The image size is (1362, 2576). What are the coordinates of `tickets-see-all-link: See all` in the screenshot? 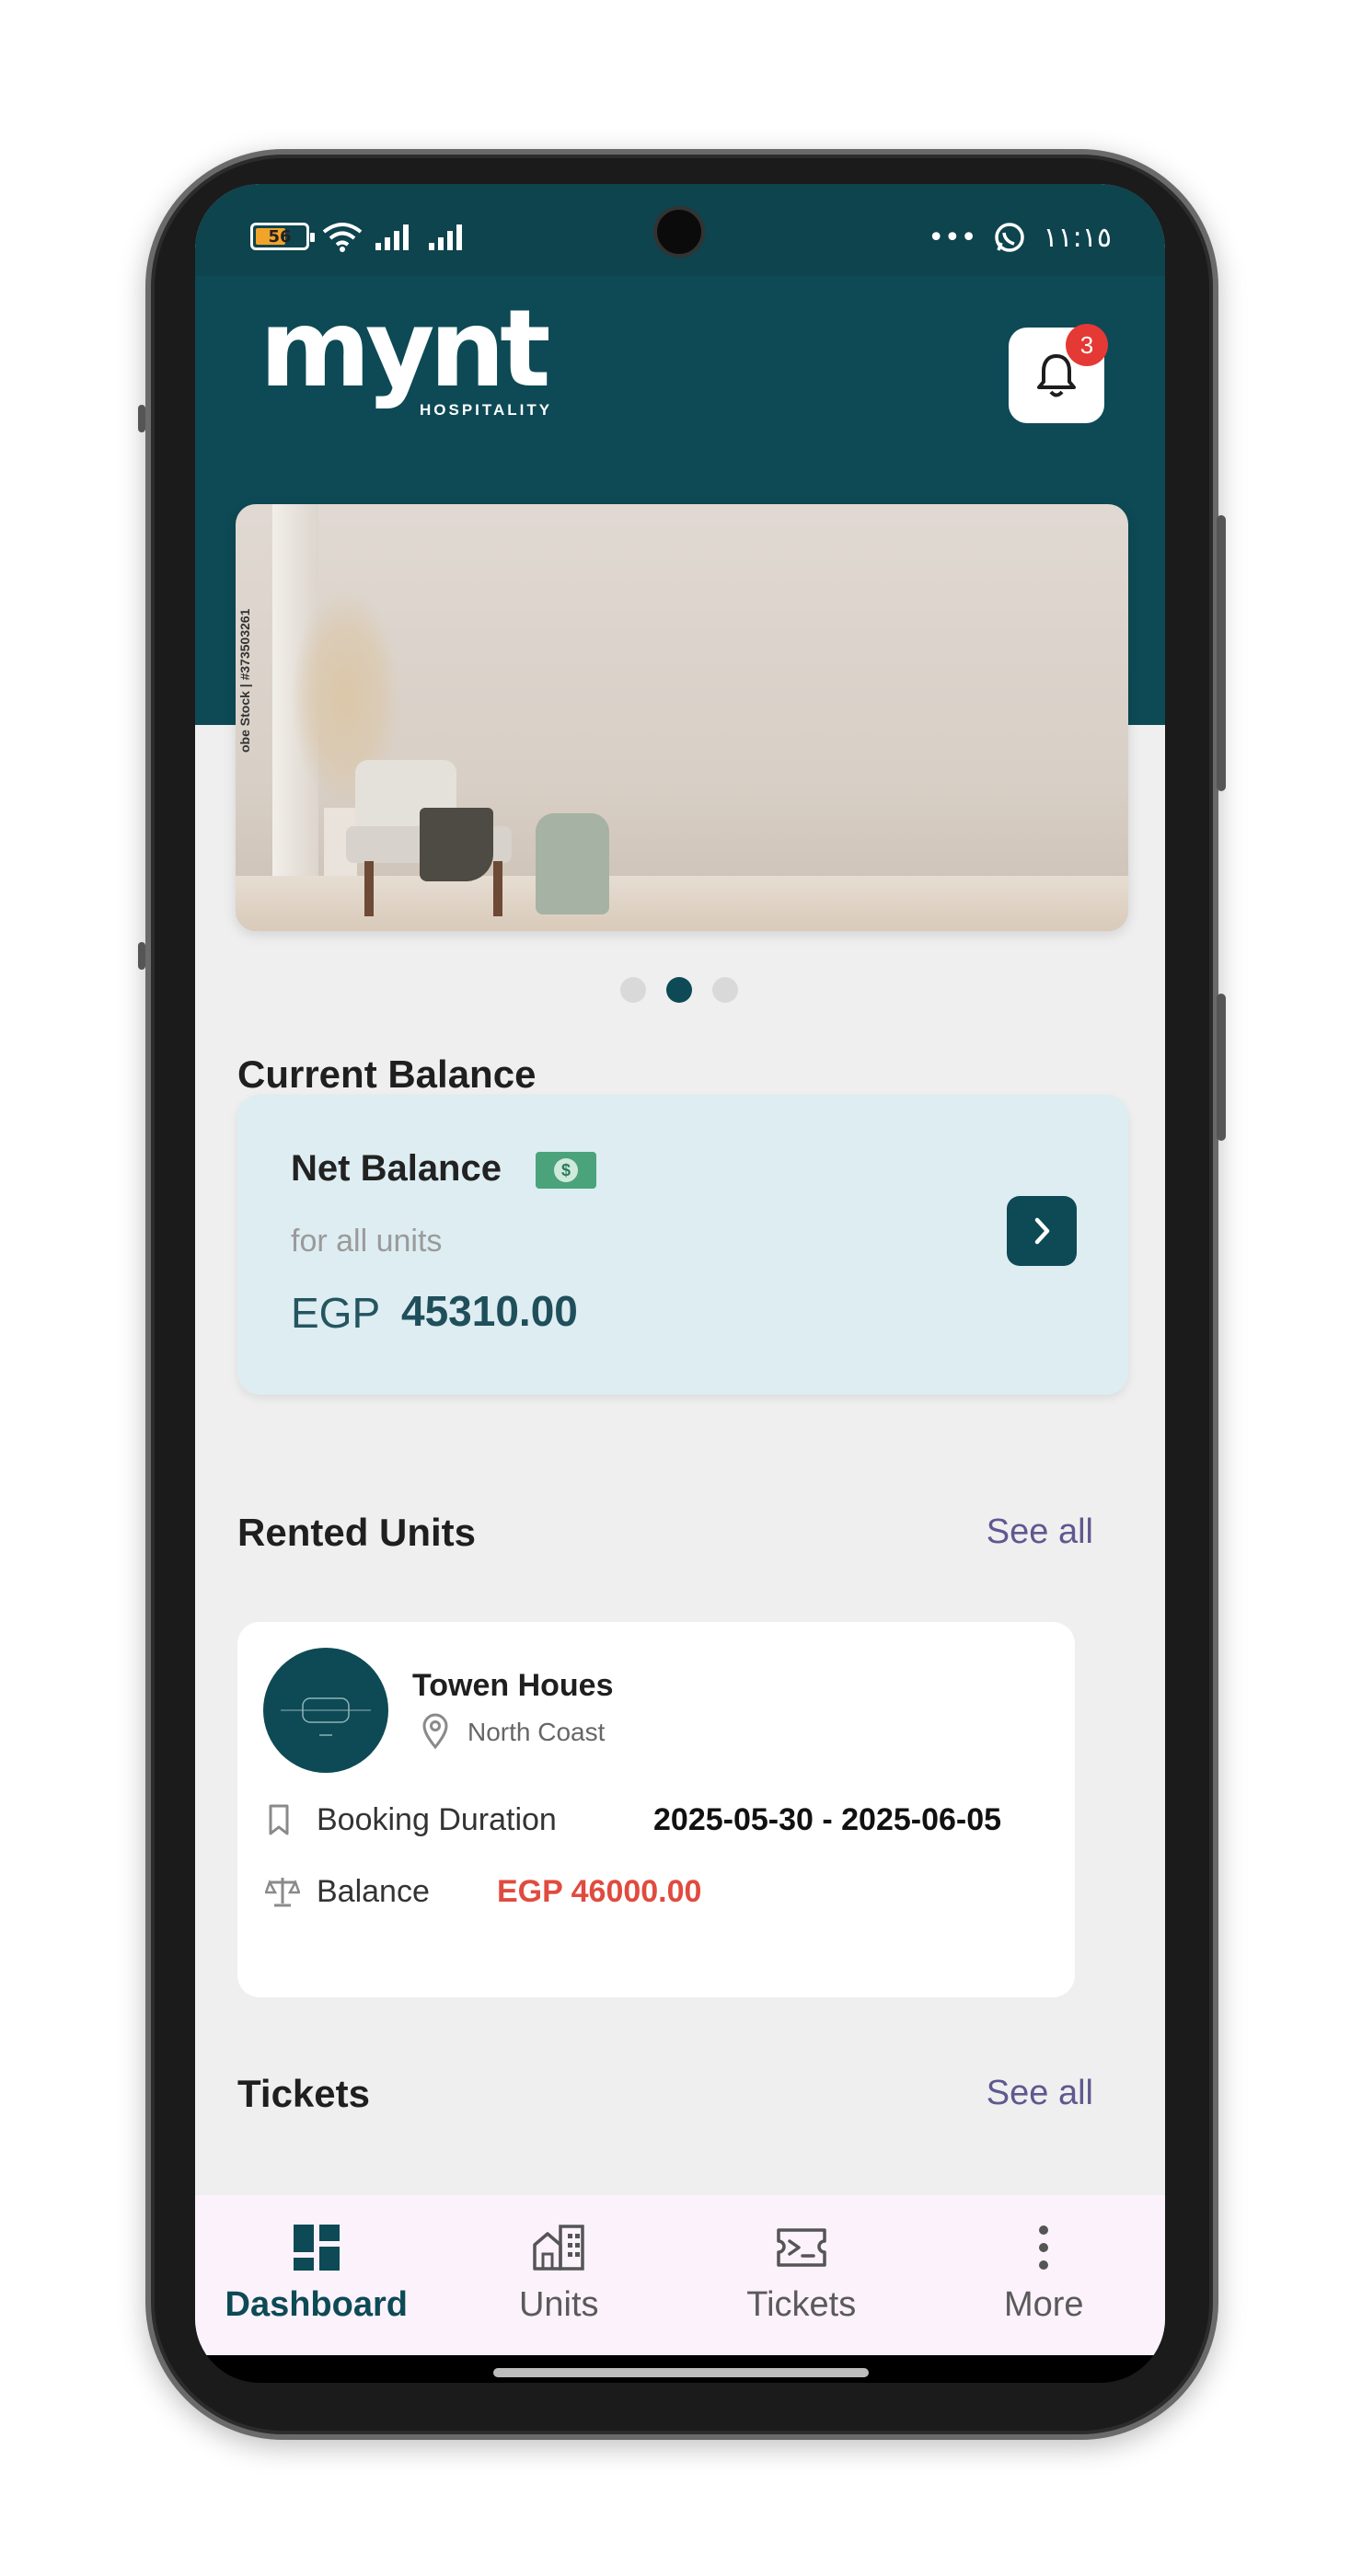 It's located at (1040, 2093).